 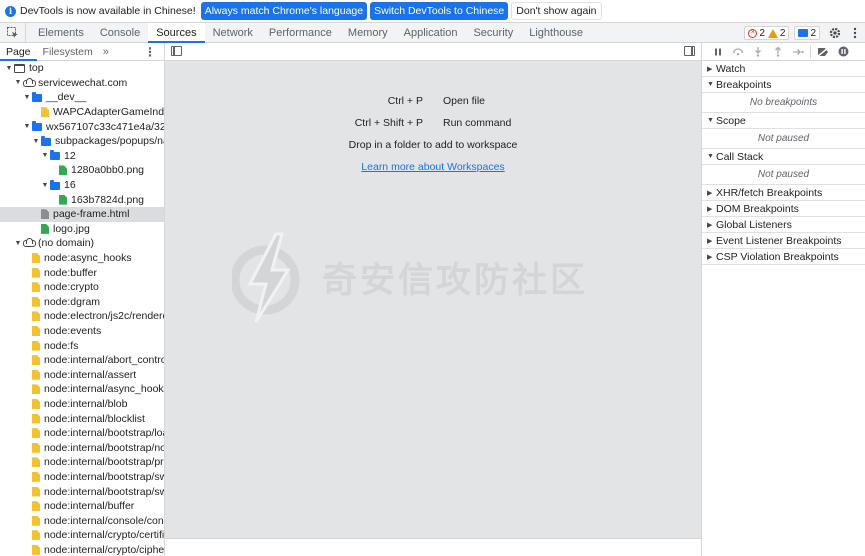 I want to click on tree-item-label: node:internal/crypto/certificat, so click(x=104, y=535).